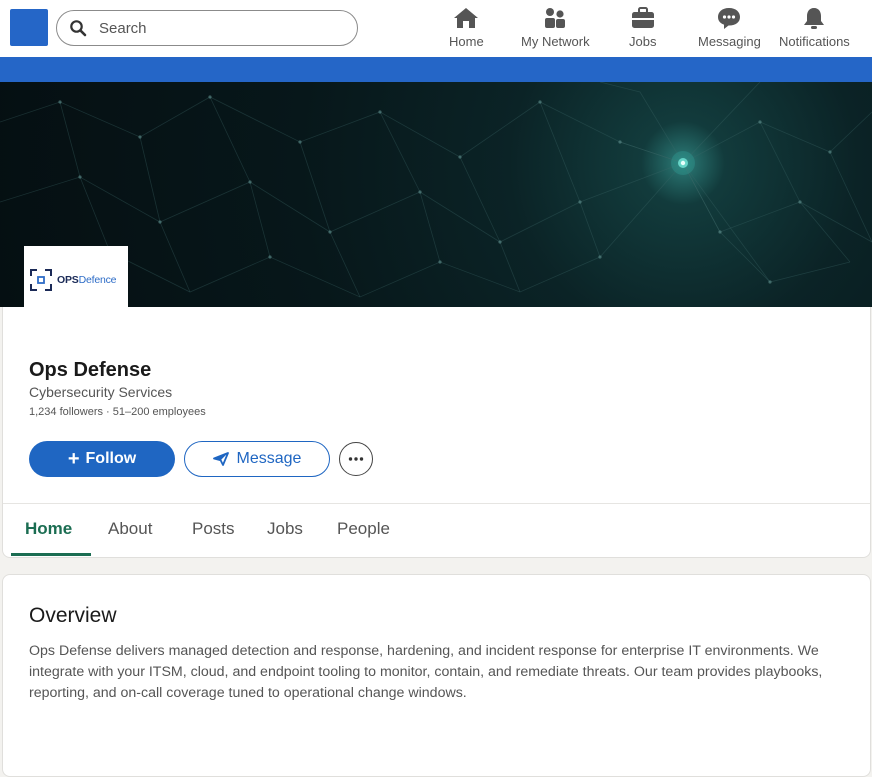  I want to click on people-icon, so click(555, 18).